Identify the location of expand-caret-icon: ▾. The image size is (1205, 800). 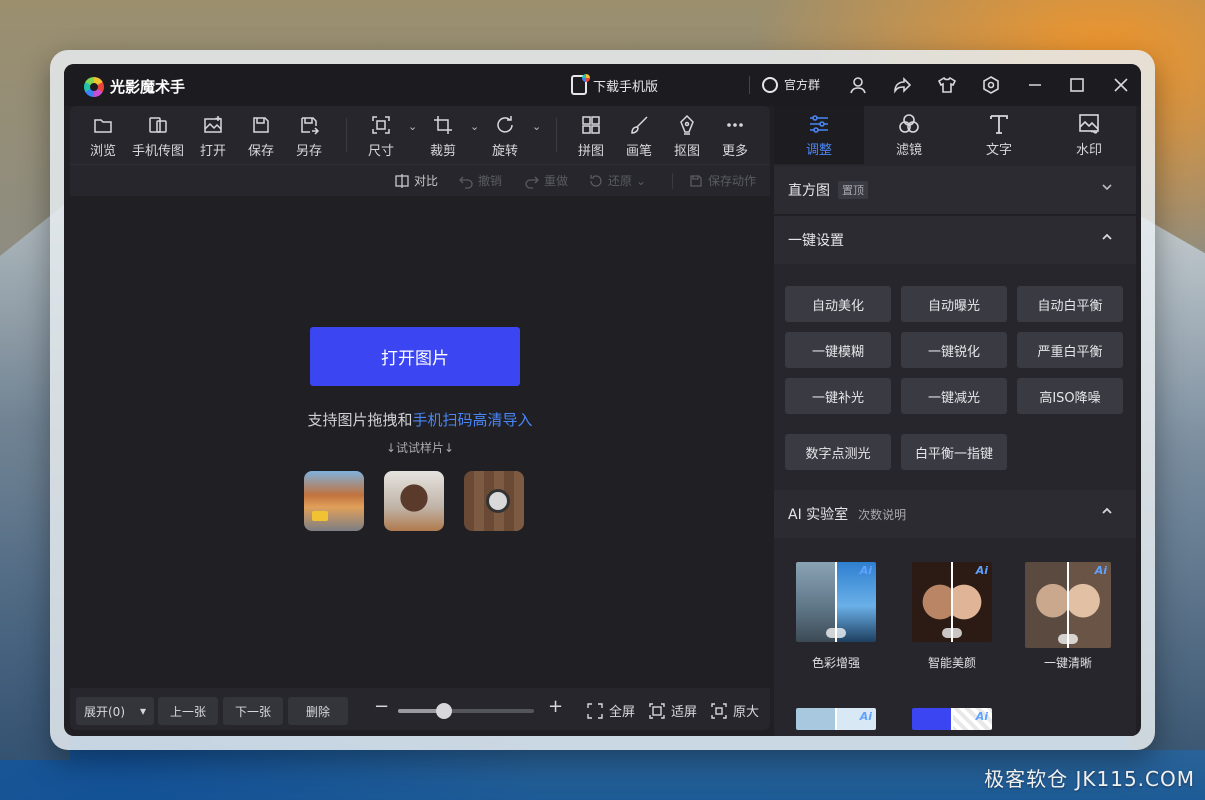
(142, 711).